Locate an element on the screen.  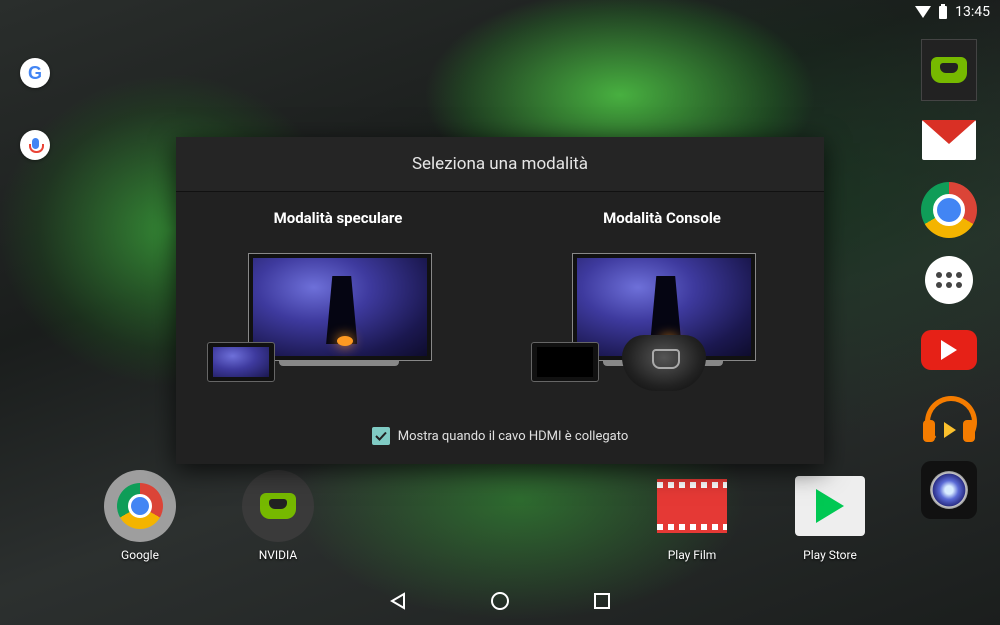
microphone-icon is located at coordinates (36, 145).